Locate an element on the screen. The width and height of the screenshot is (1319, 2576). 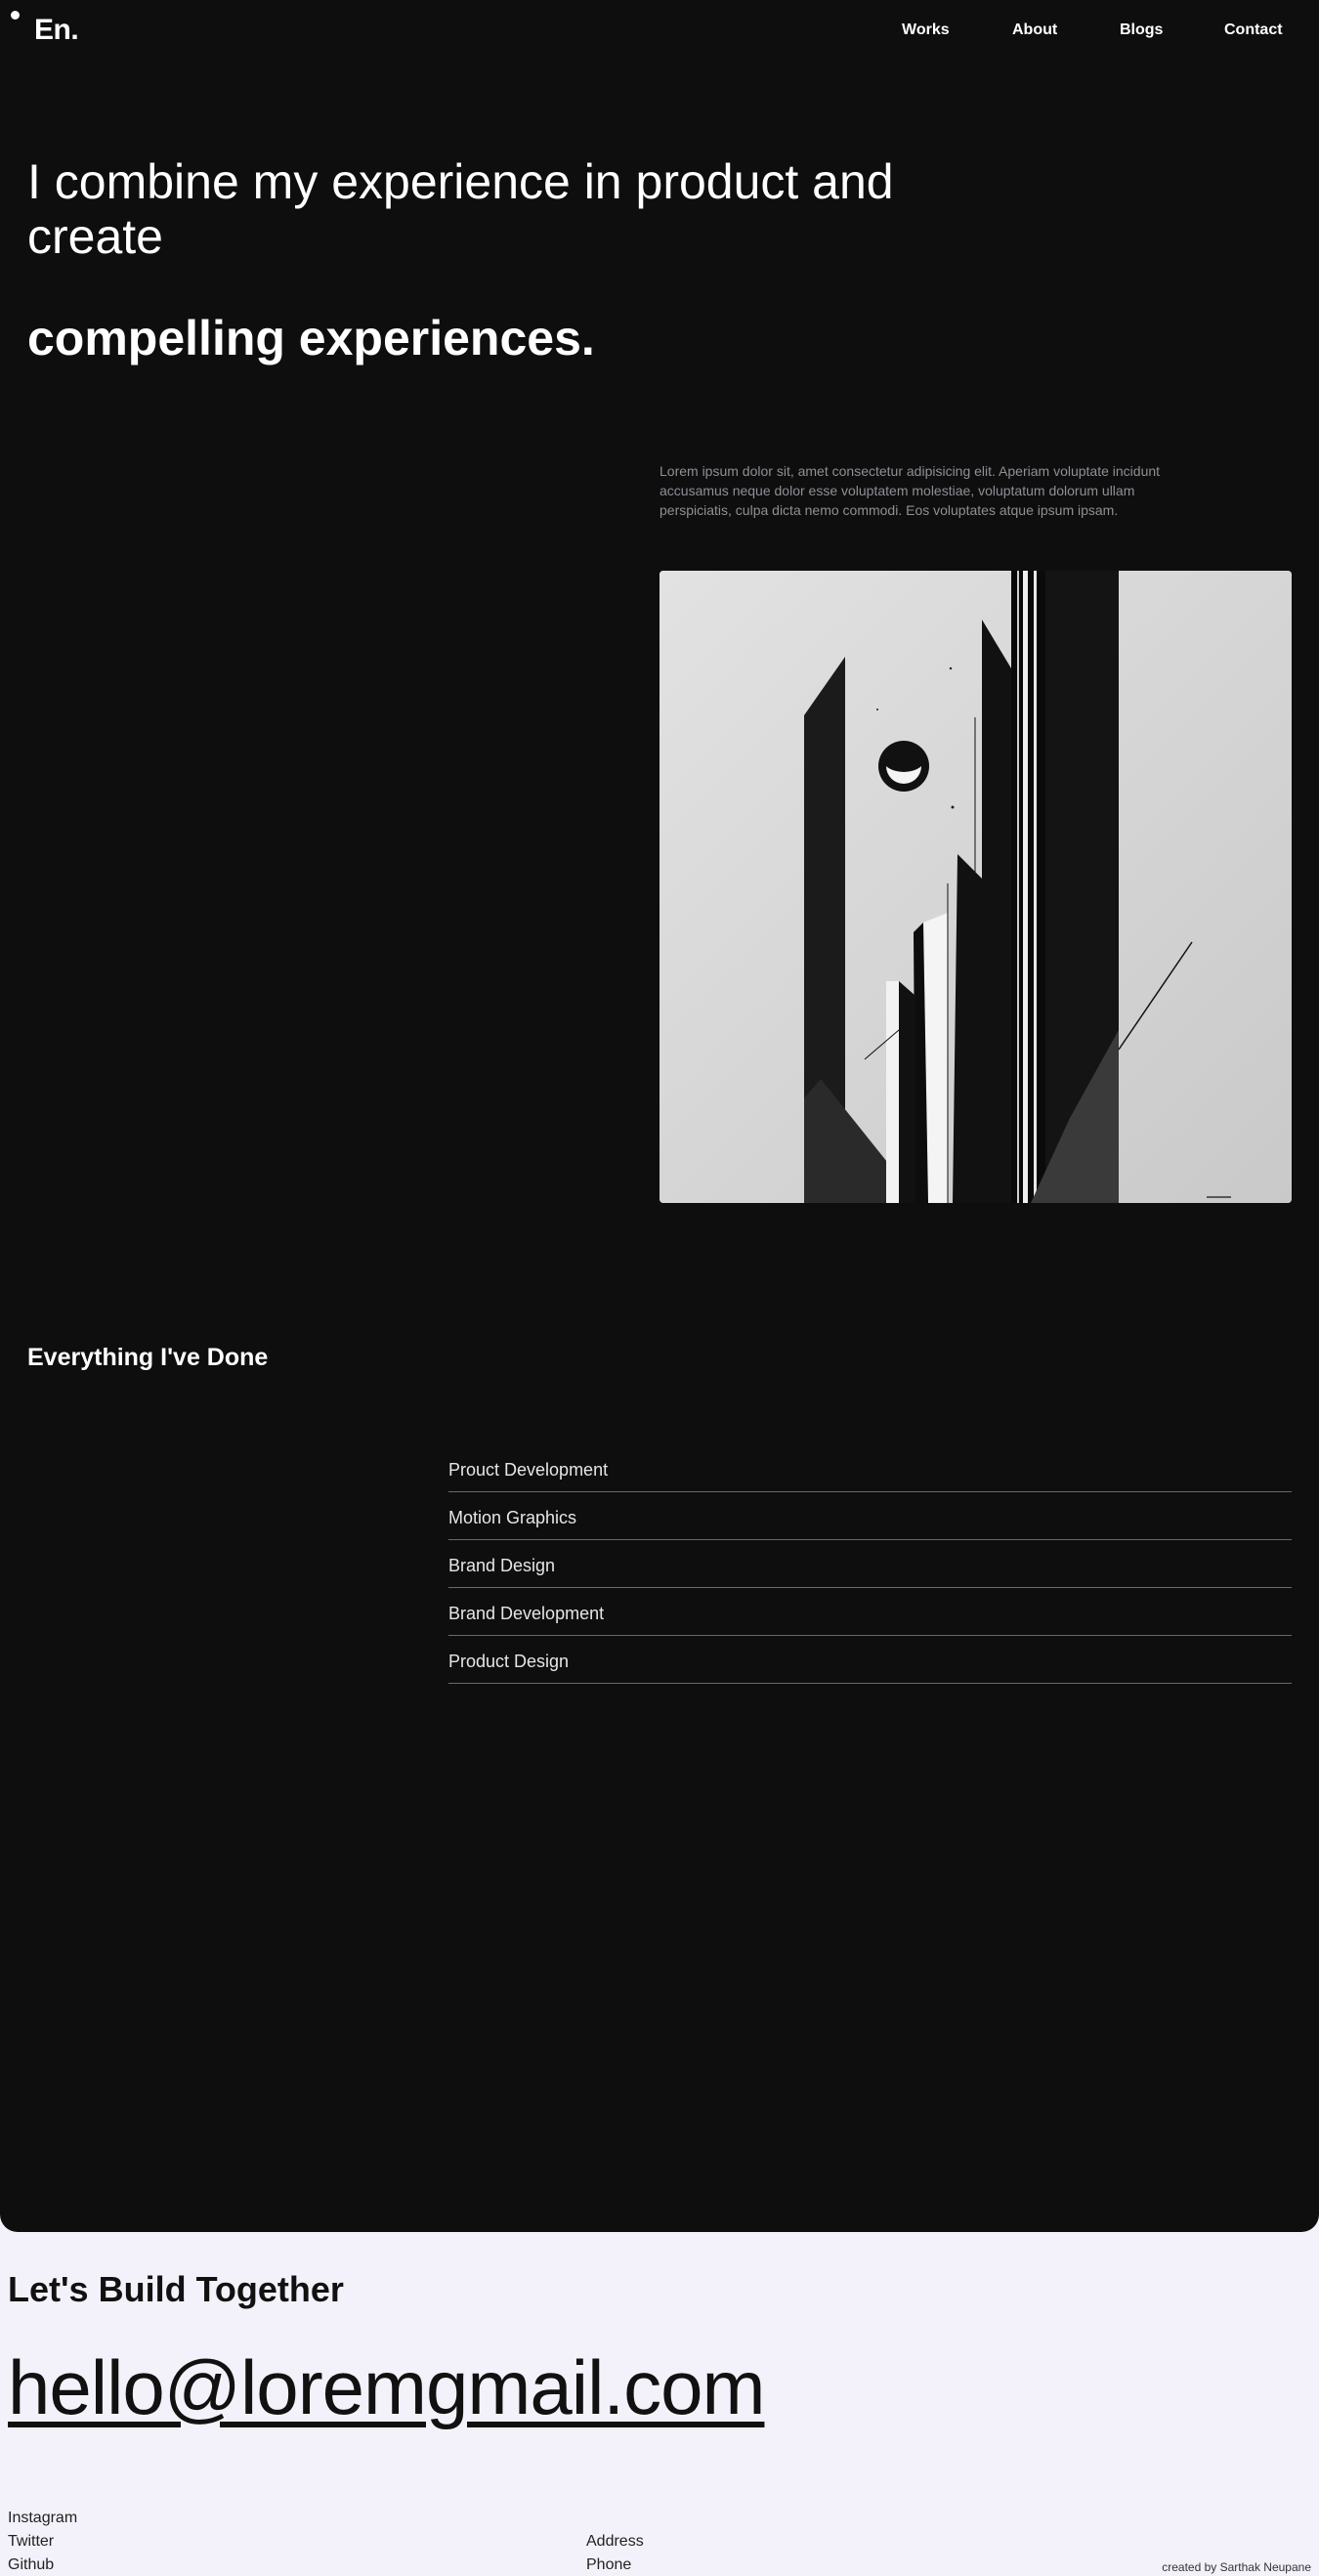
service-item: Product Design is located at coordinates (870, 1660).